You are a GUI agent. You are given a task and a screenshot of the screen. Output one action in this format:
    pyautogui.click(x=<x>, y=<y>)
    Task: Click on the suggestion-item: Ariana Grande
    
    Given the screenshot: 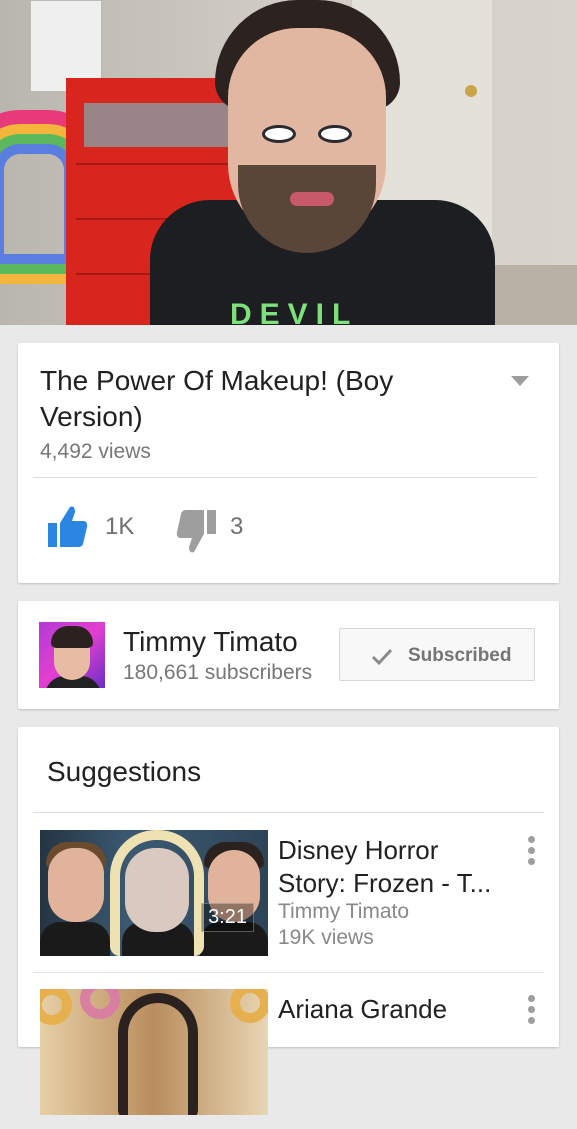 What is the action you would take?
    pyautogui.click(x=288, y=1059)
    